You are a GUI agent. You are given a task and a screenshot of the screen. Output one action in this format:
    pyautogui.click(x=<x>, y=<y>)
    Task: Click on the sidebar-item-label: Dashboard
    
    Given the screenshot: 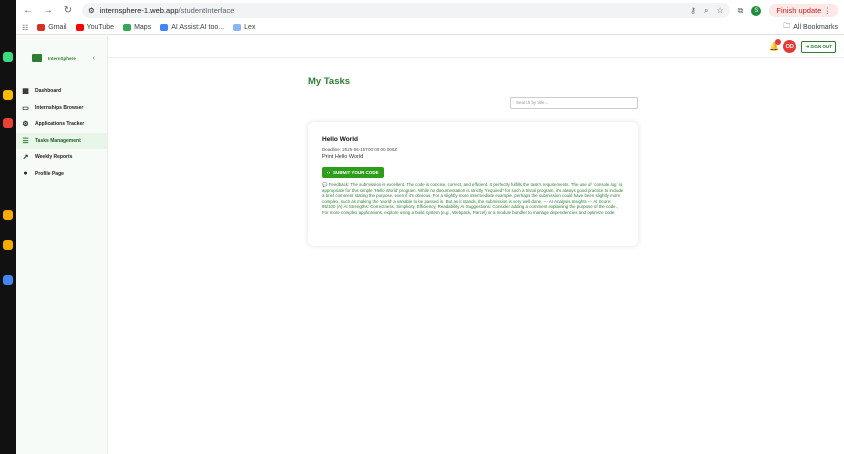 What is the action you would take?
    pyautogui.click(x=48, y=91)
    